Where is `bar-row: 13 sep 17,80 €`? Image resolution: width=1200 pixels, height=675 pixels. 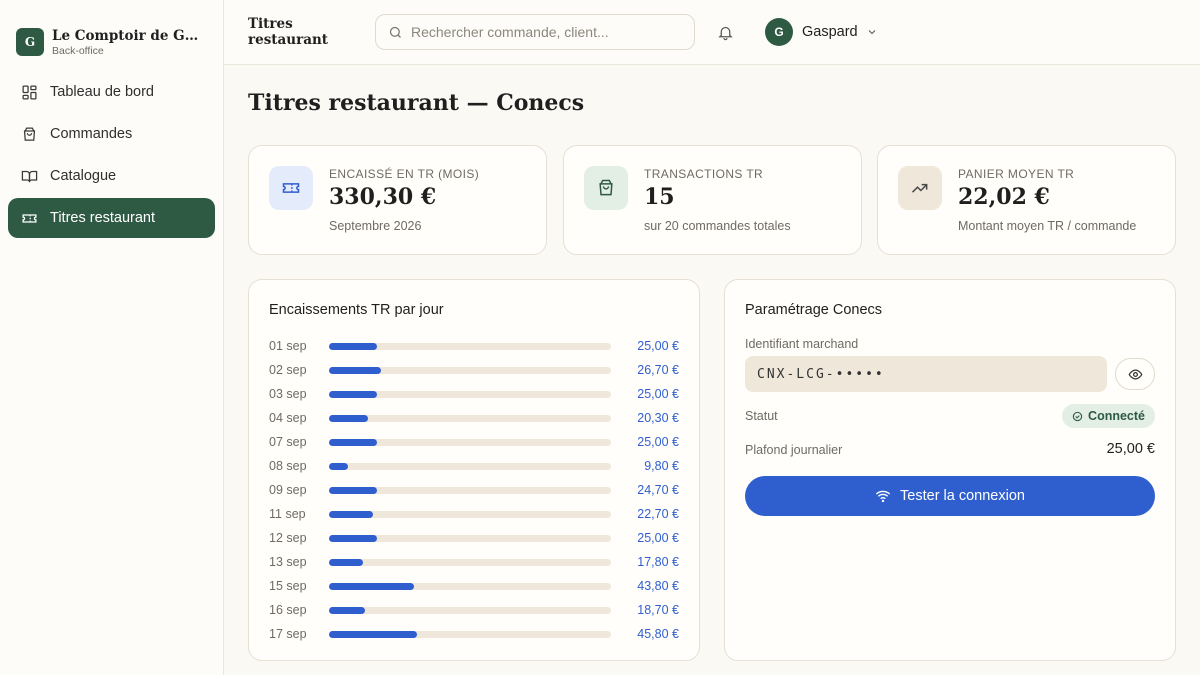 bar-row: 13 sep 17,80 € is located at coordinates (474, 562).